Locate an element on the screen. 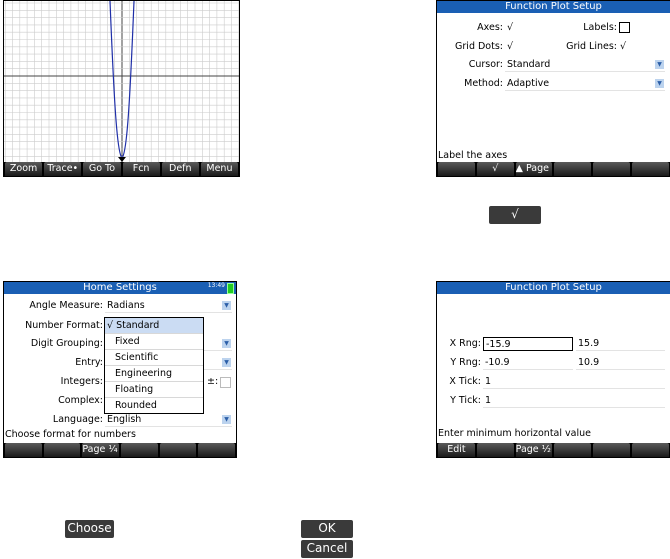  grid-lines is located at coordinates (121, 81).